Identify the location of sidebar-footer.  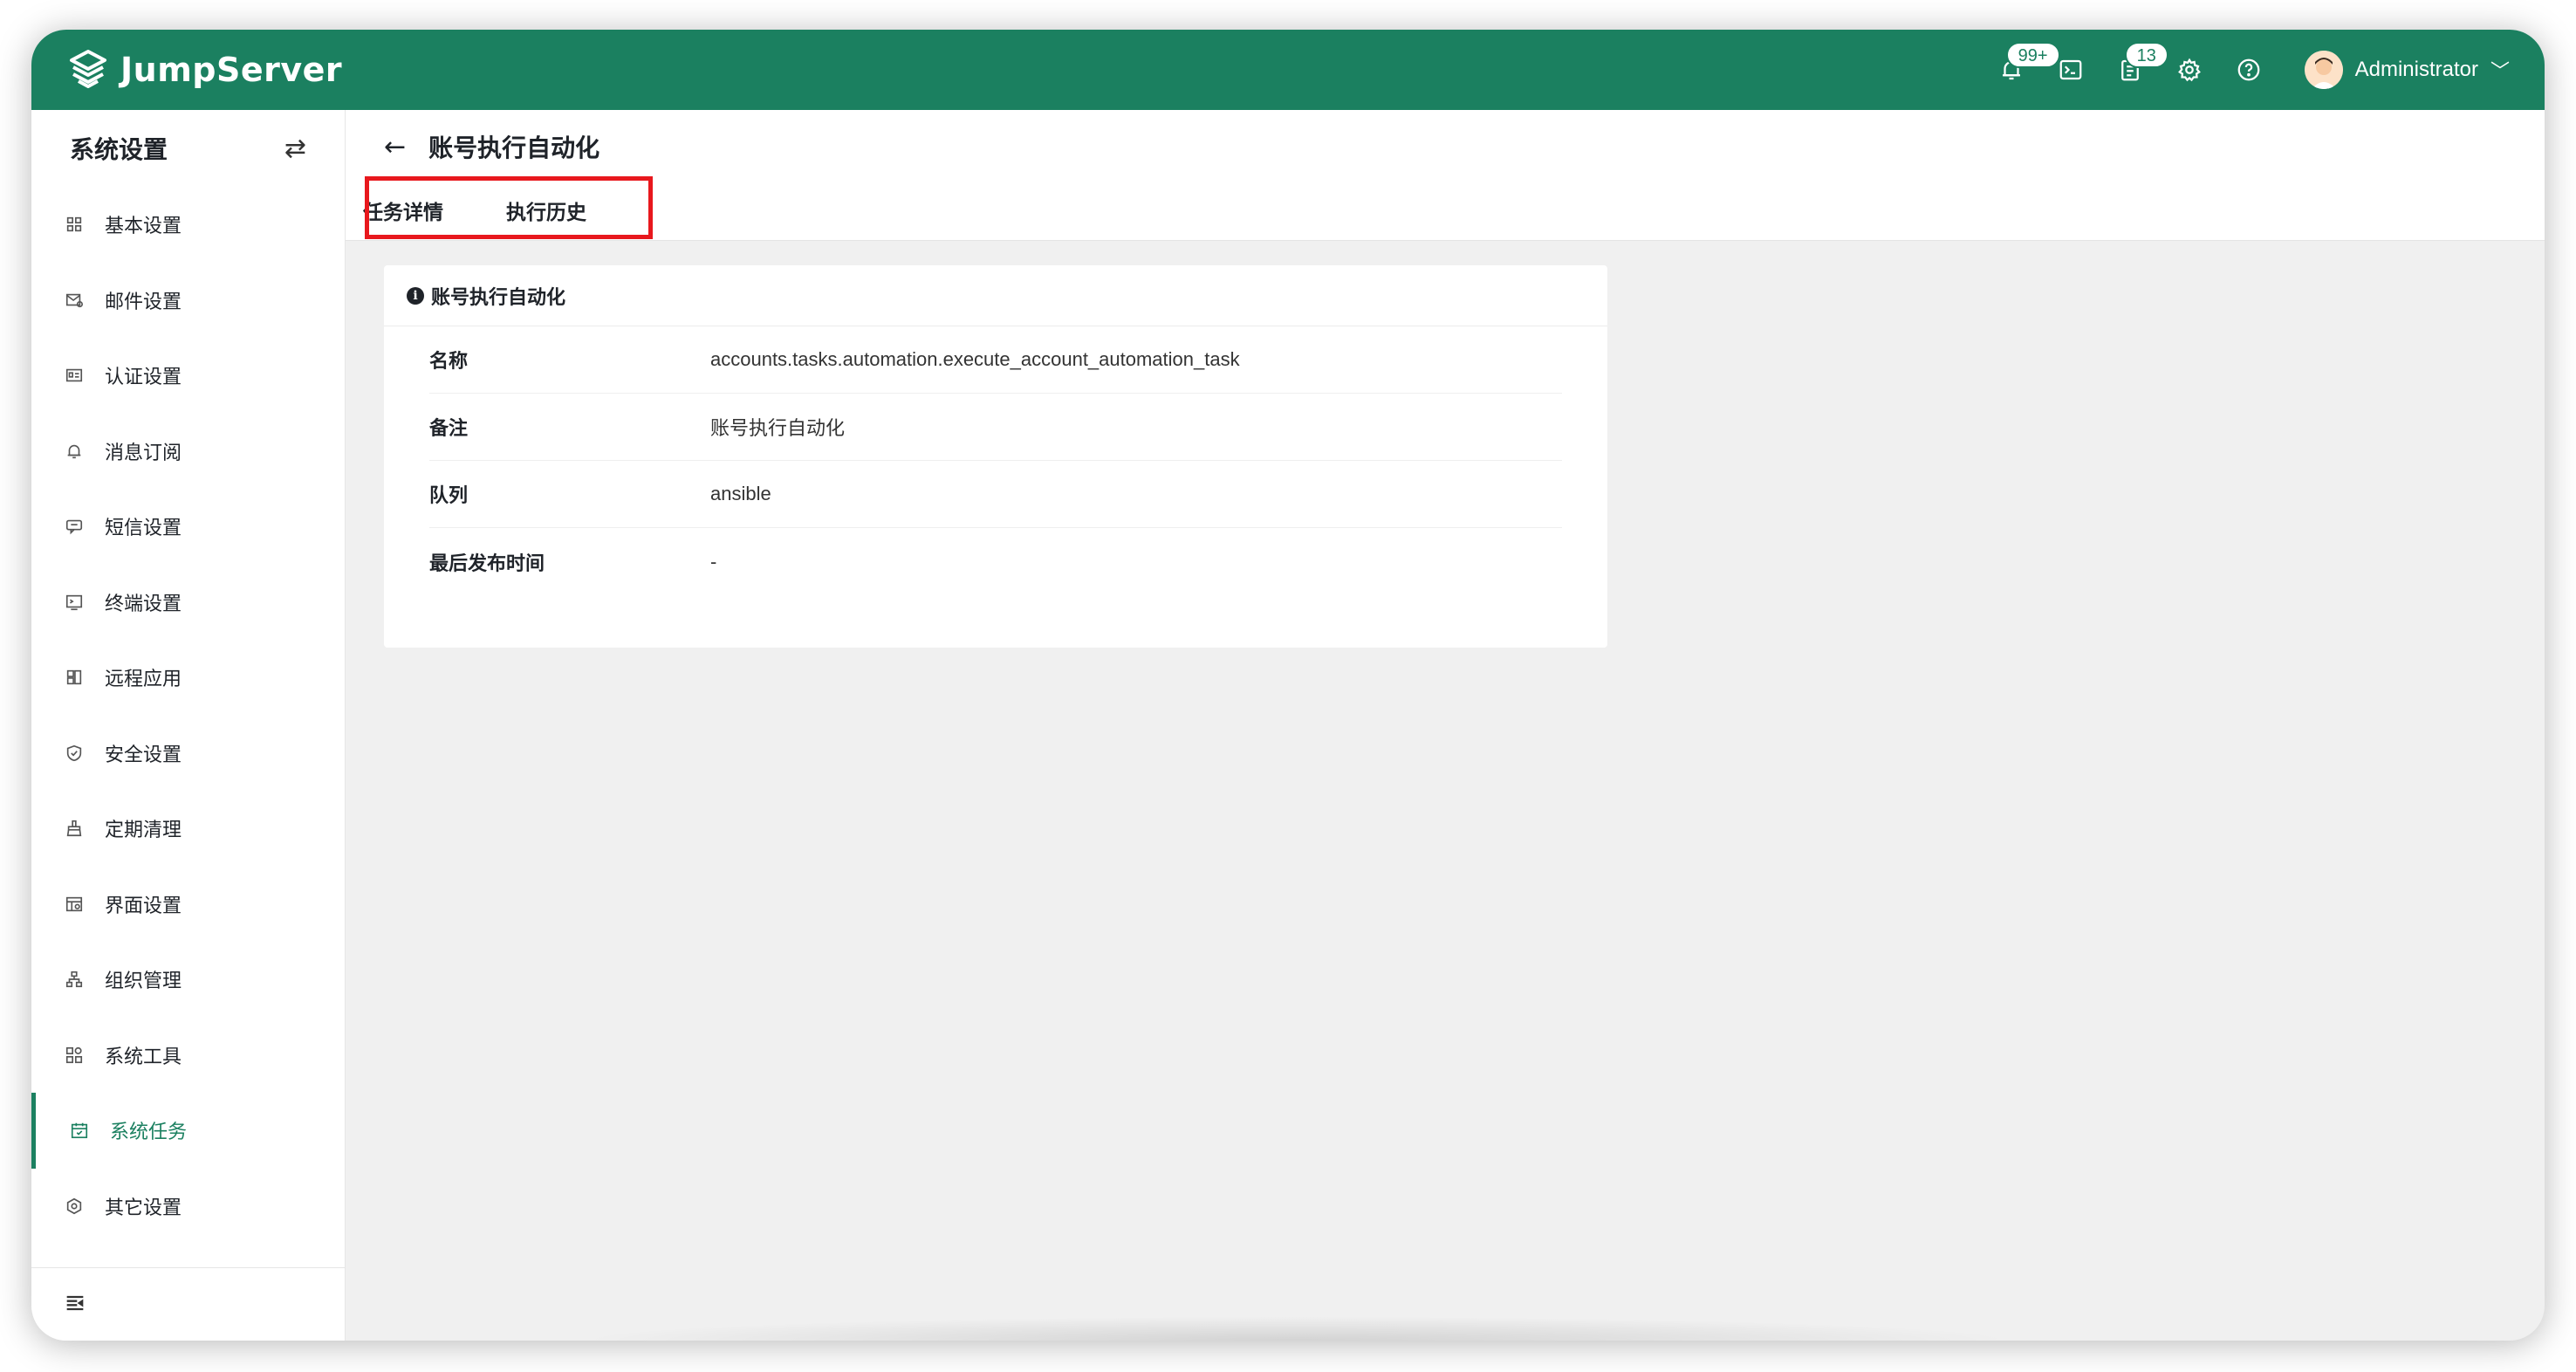
(188, 1304).